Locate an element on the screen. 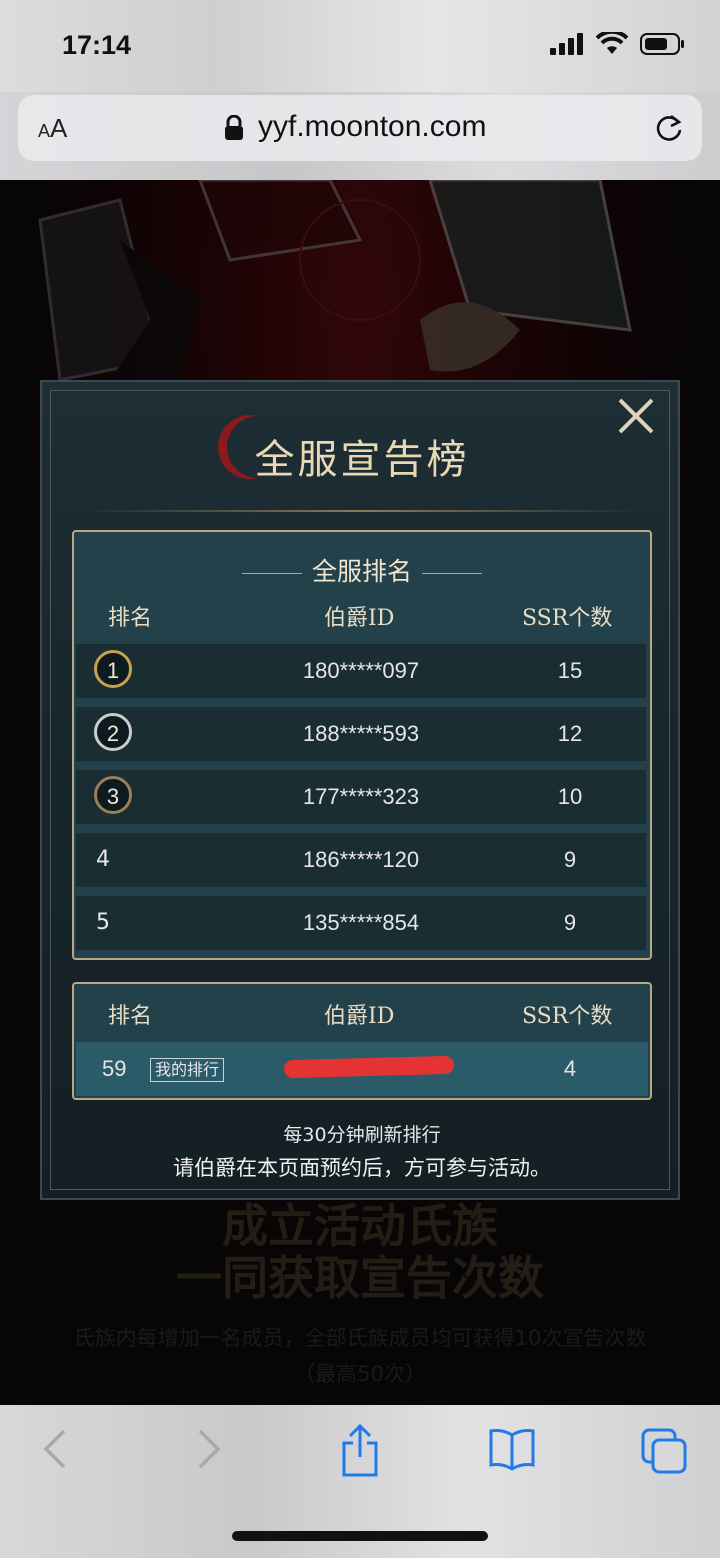 The width and height of the screenshot is (720, 1558). header-line-left is located at coordinates (271, 573).